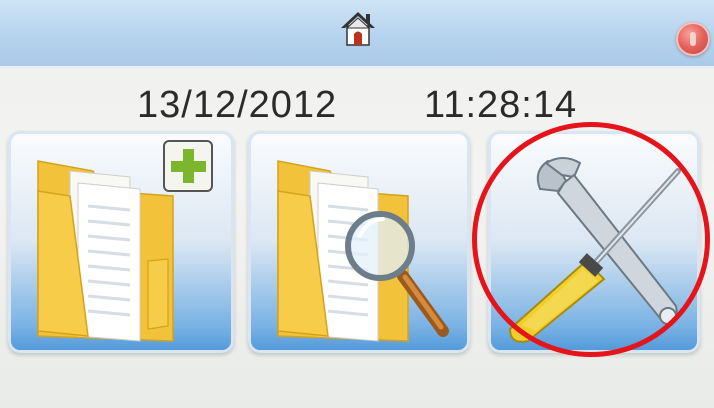 This screenshot has width=714, height=408. I want to click on power-icon, so click(693, 39).